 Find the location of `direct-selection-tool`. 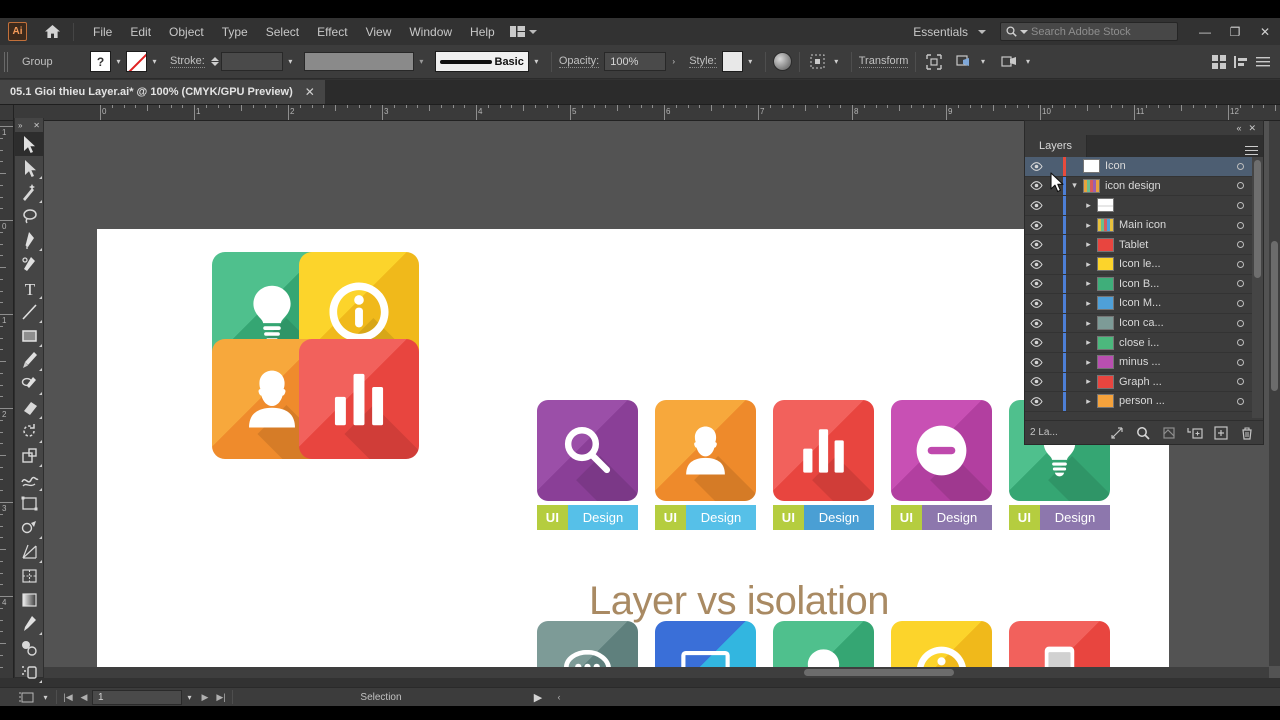

direct-selection-tool is located at coordinates (29, 168).